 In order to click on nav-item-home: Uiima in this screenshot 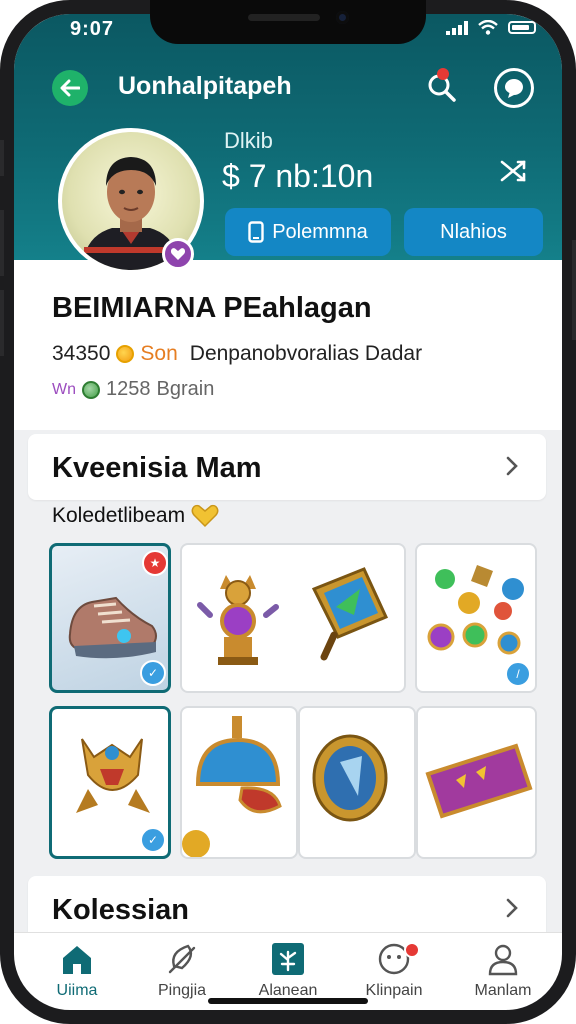, I will do `click(77, 971)`.